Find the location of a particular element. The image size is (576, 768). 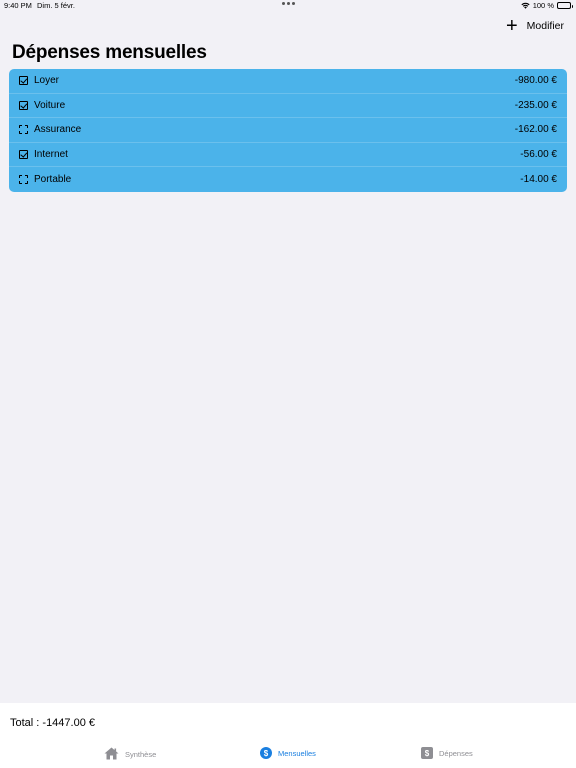

status-bar: 9:40 PM Dim. 5 févr. 100 % is located at coordinates (288, 6).